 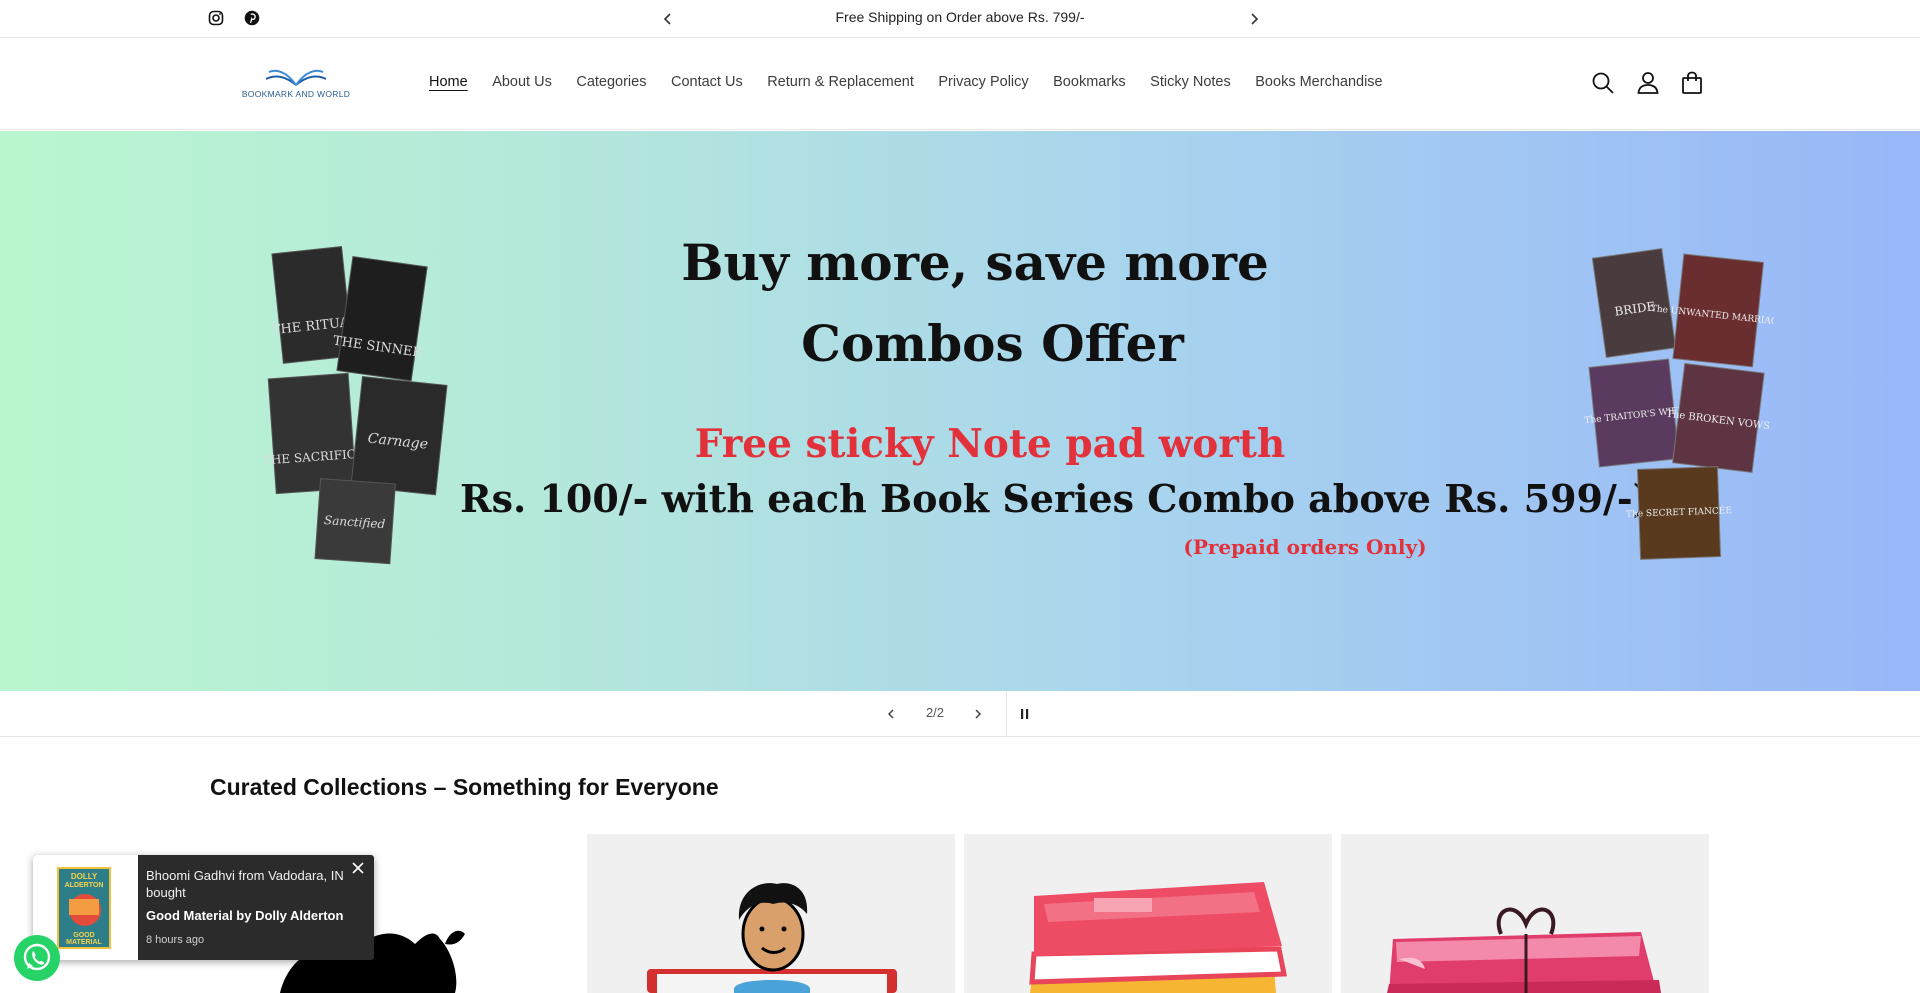 What do you see at coordinates (935, 712) in the screenshot?
I see `slide-counter: 2/2` at bounding box center [935, 712].